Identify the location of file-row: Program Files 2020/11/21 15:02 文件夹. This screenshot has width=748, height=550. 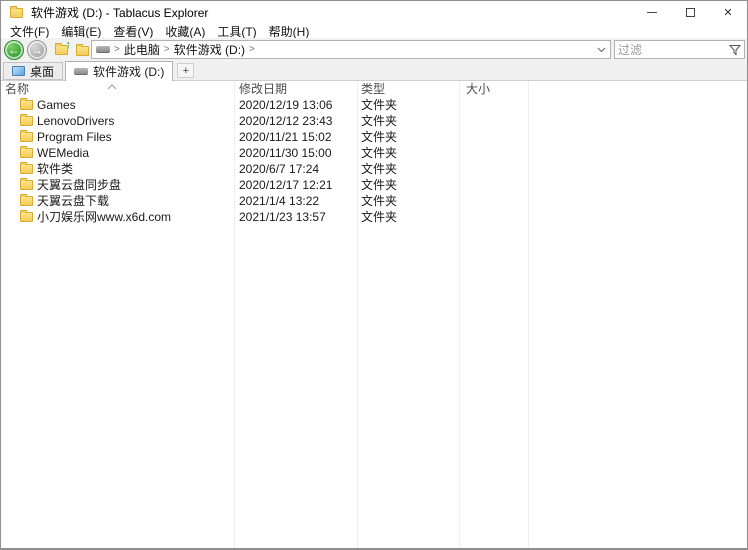
(373, 137).